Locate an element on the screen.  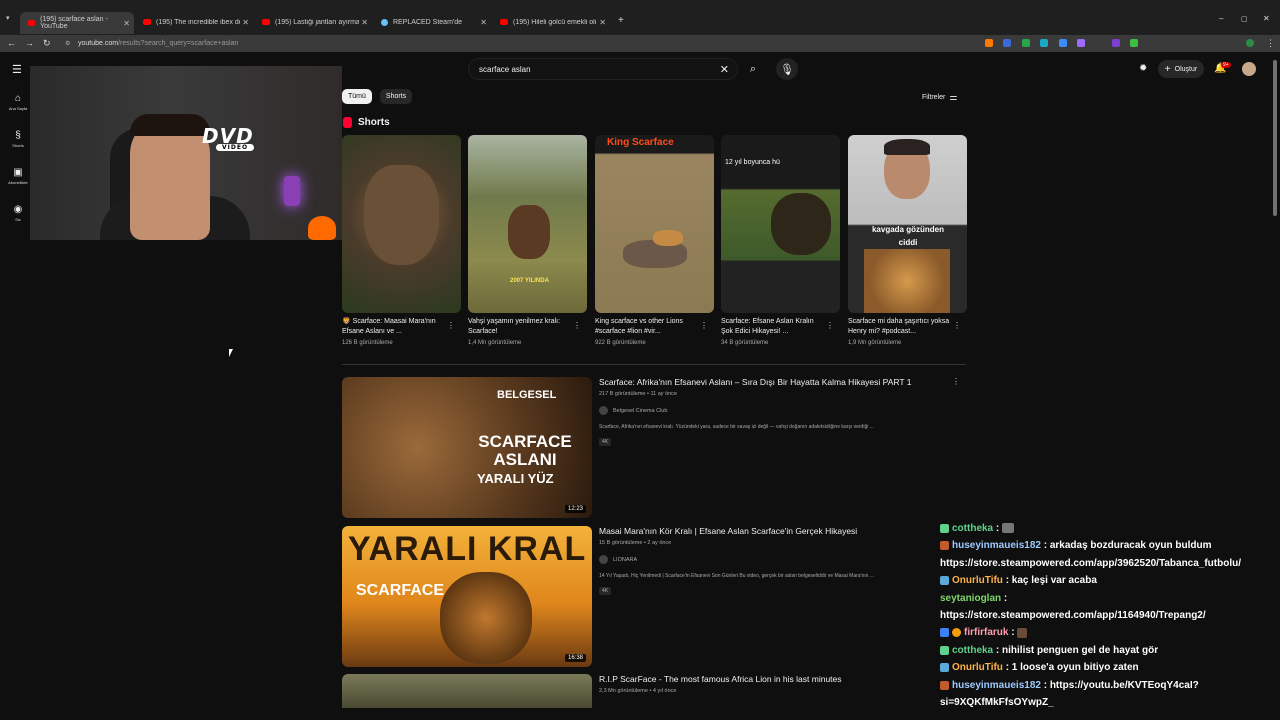
short-views: 126 B görüntüleme is located at coordinates (367, 343).